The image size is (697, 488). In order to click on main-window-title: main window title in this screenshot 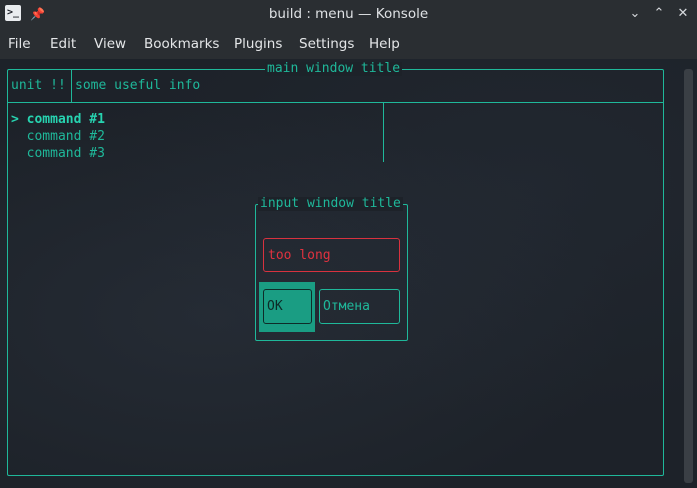, I will do `click(334, 68)`.